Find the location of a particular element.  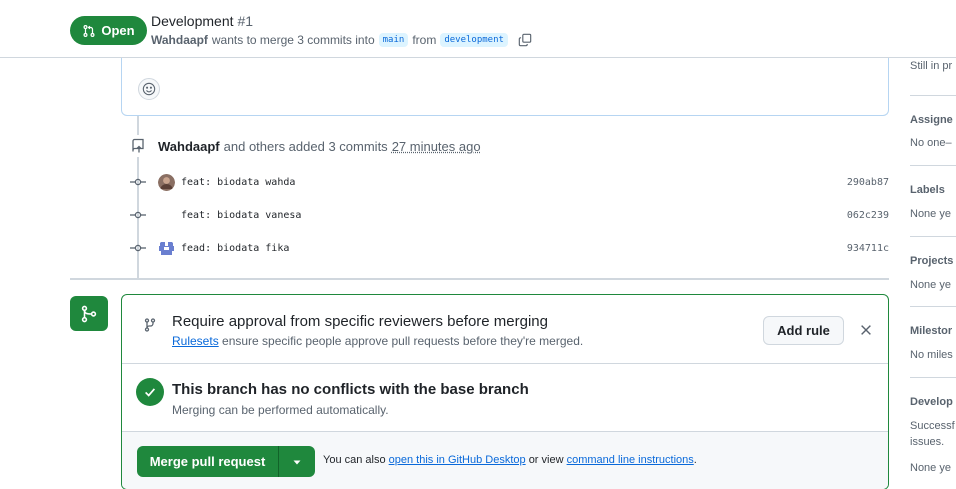

commit-row: feat: biodata vanesa 062c239 is located at coordinates (508, 215).